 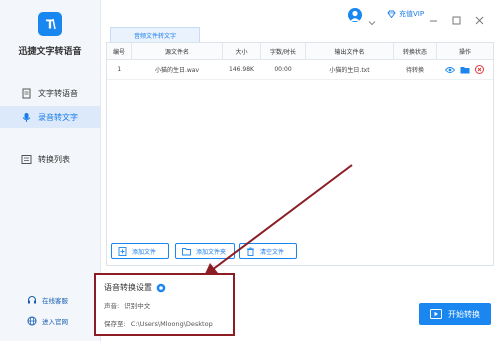 What do you see at coordinates (115, 324) in the screenshot?
I see `save-path-label: 保存至:` at bounding box center [115, 324].